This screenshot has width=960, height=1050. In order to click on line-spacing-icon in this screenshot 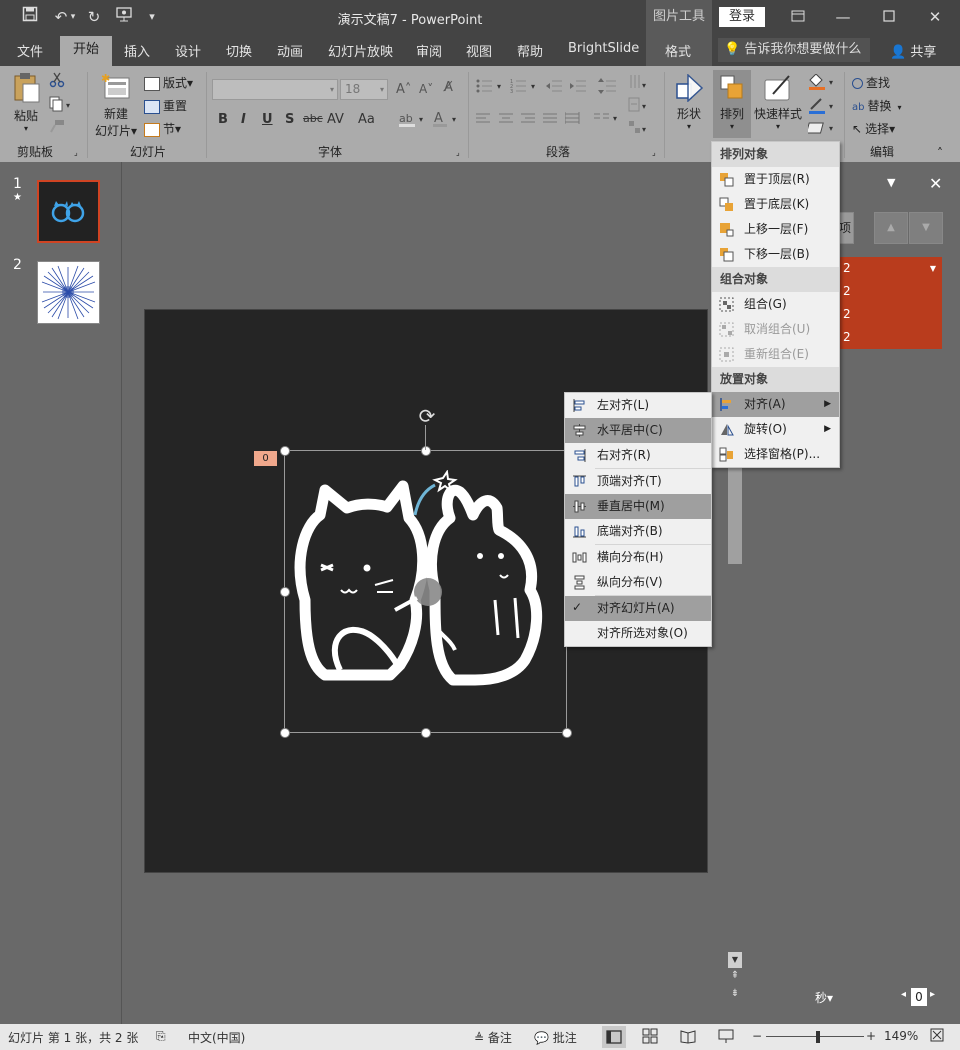, I will do `click(611, 87)`.